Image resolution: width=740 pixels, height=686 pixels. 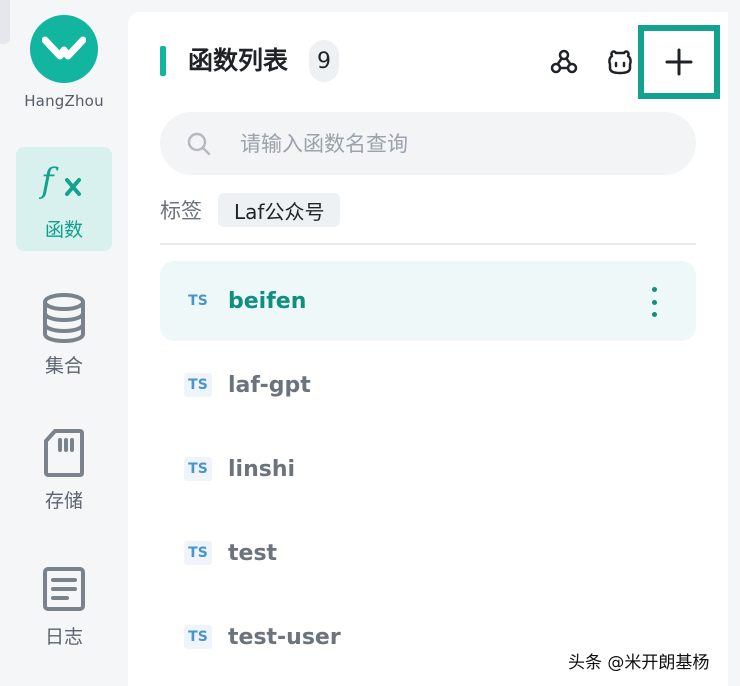 I want to click on tag-filter: 标签 Laf公众号, so click(x=250, y=210).